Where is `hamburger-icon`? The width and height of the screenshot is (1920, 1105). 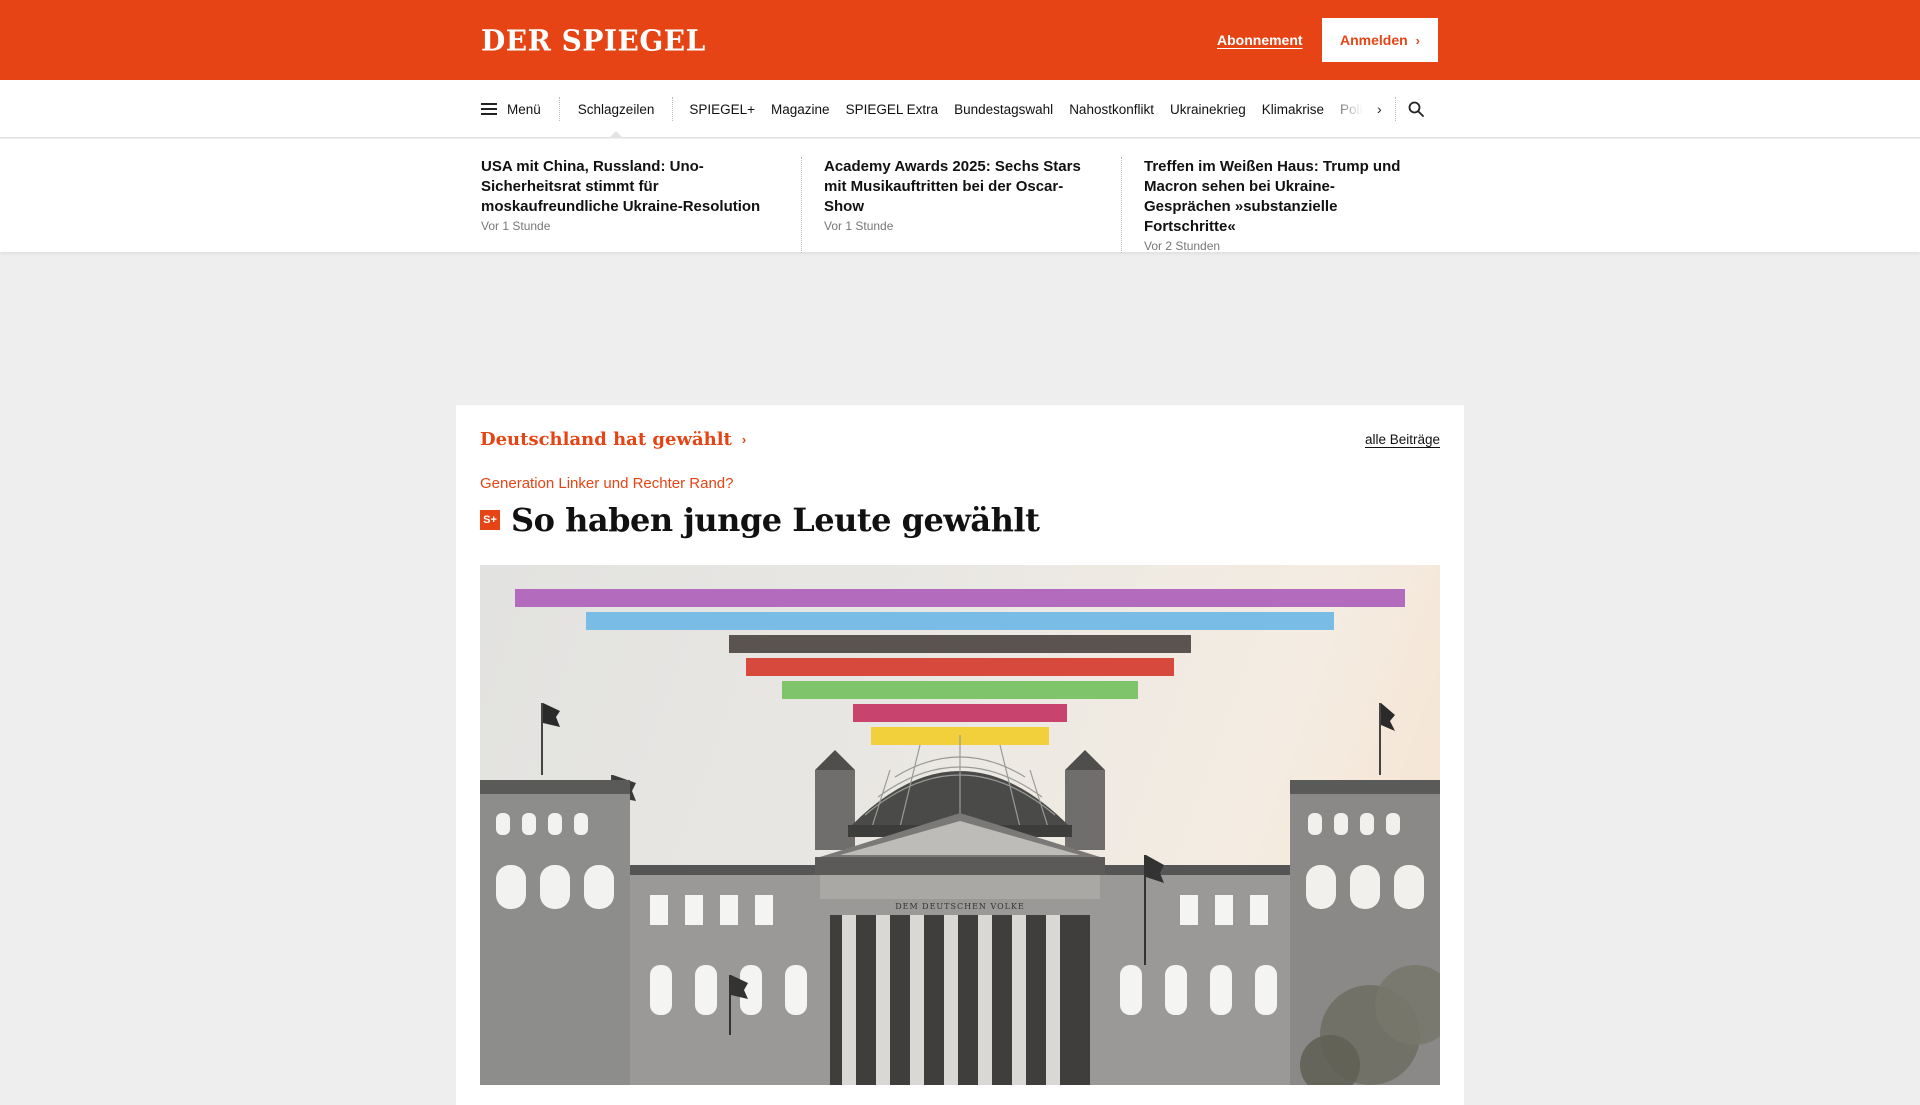 hamburger-icon is located at coordinates (489, 109).